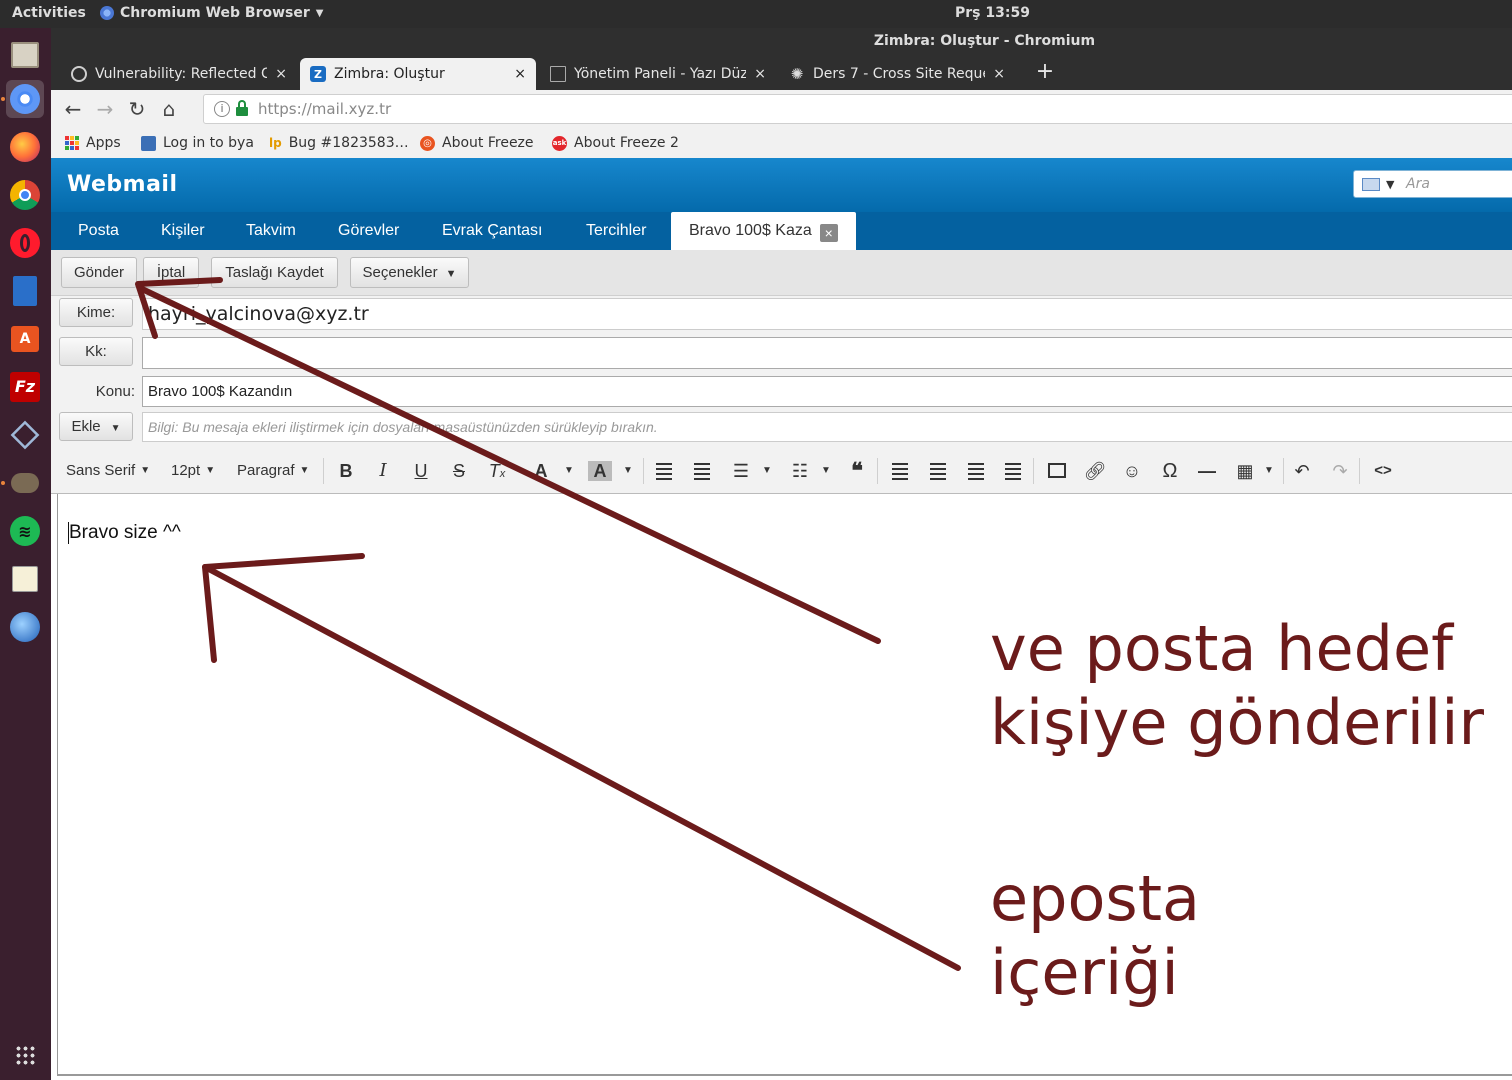 The image size is (1512, 1080). I want to click on dock-firefox, so click(25, 147).